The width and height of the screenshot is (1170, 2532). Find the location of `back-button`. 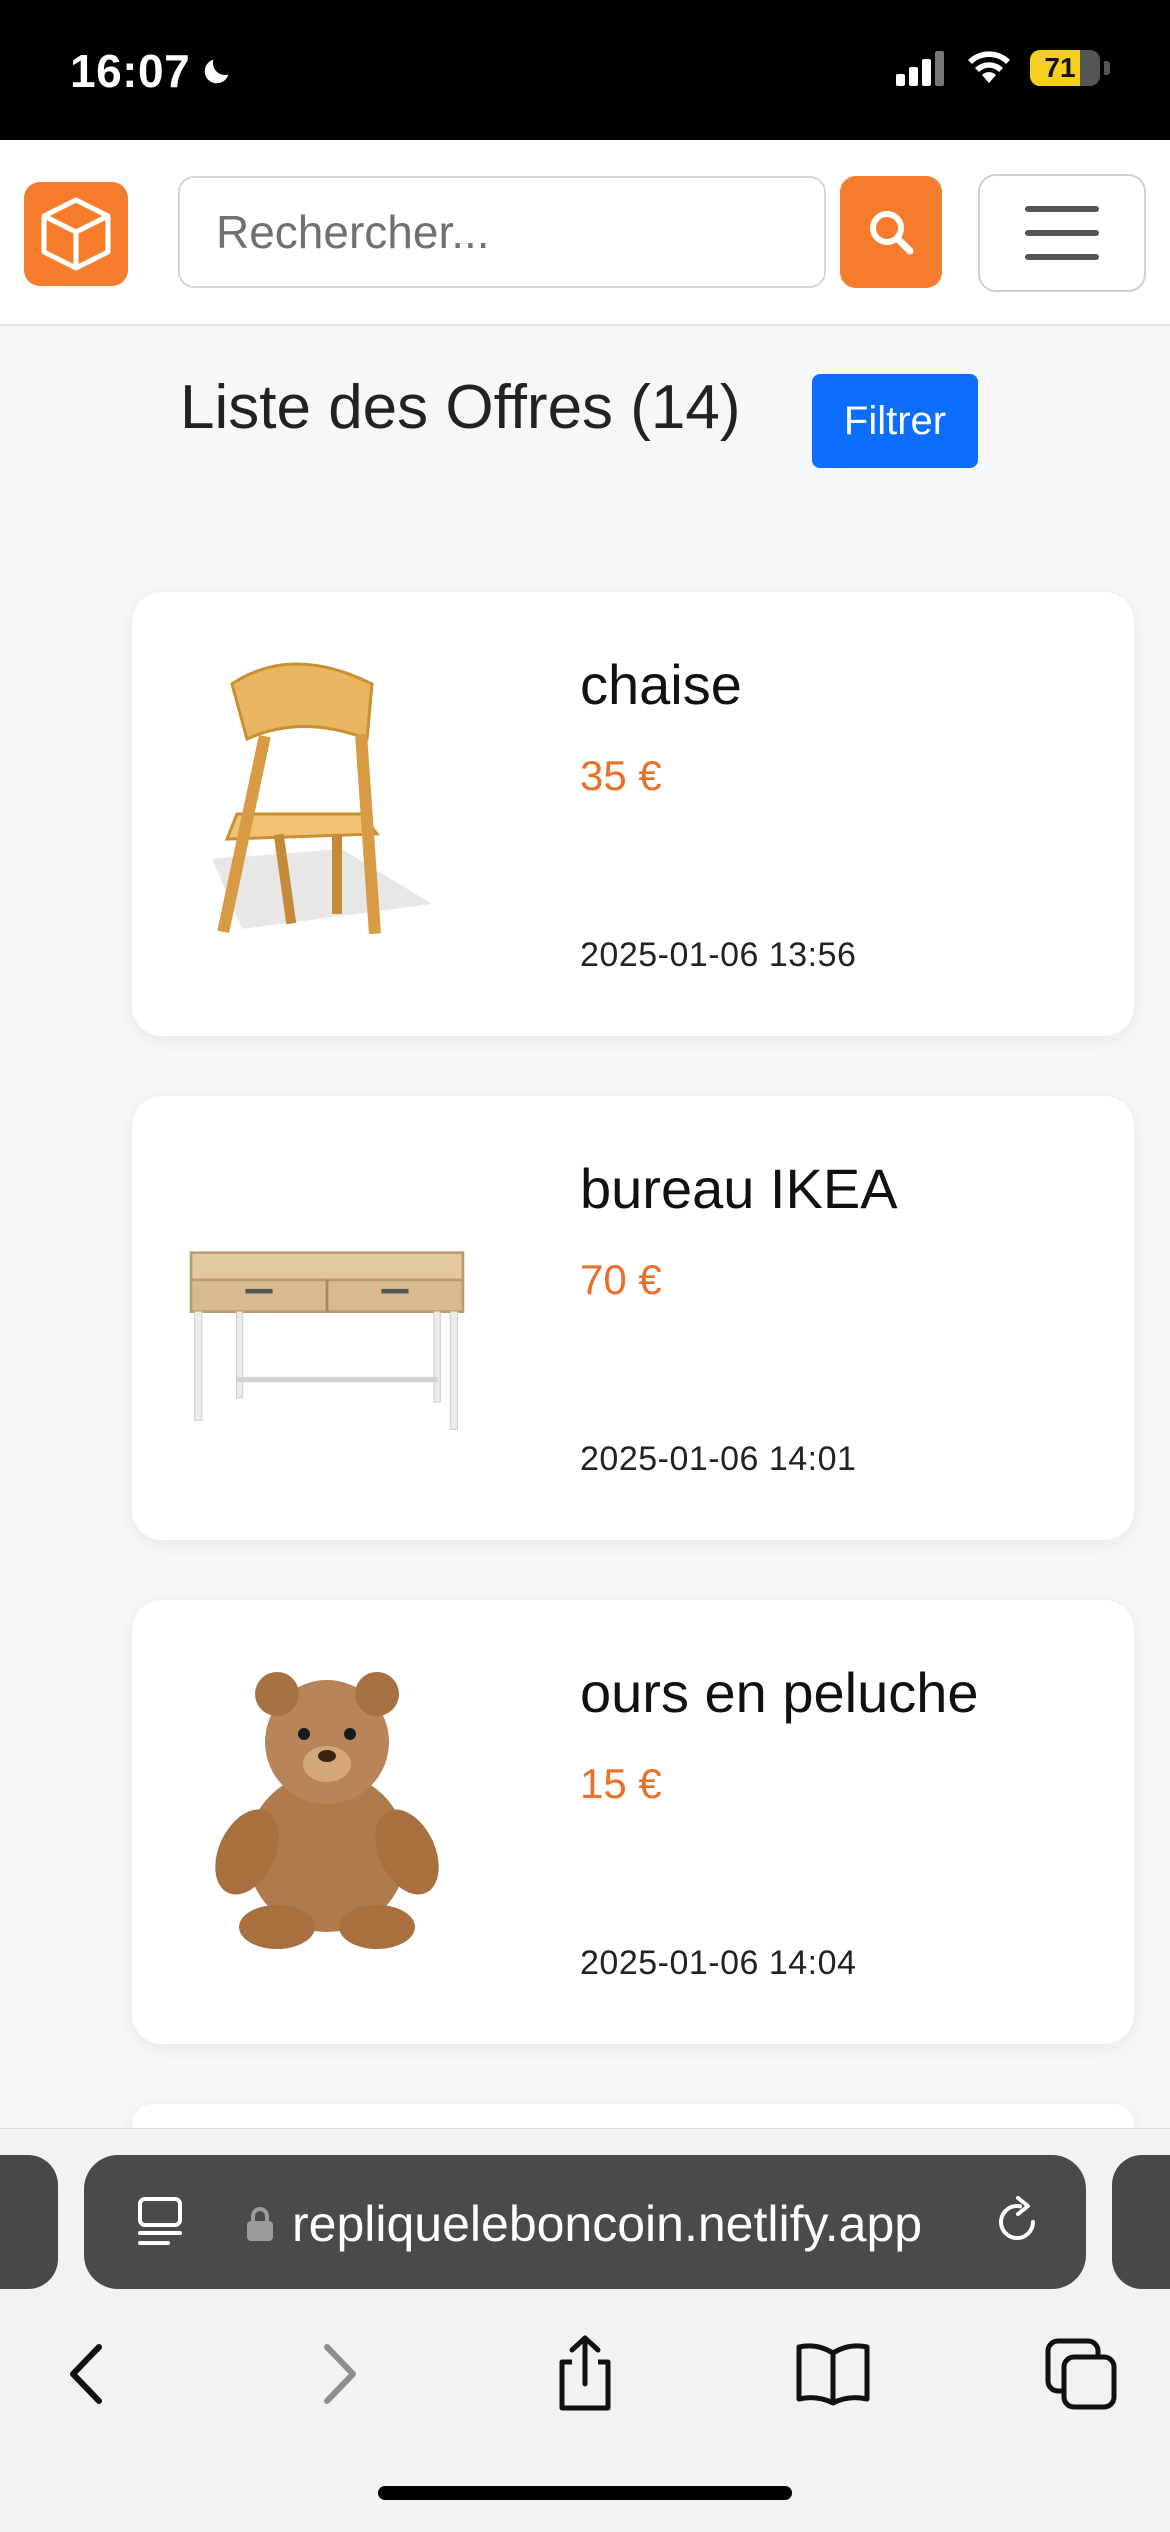

back-button is located at coordinates (87, 2374).